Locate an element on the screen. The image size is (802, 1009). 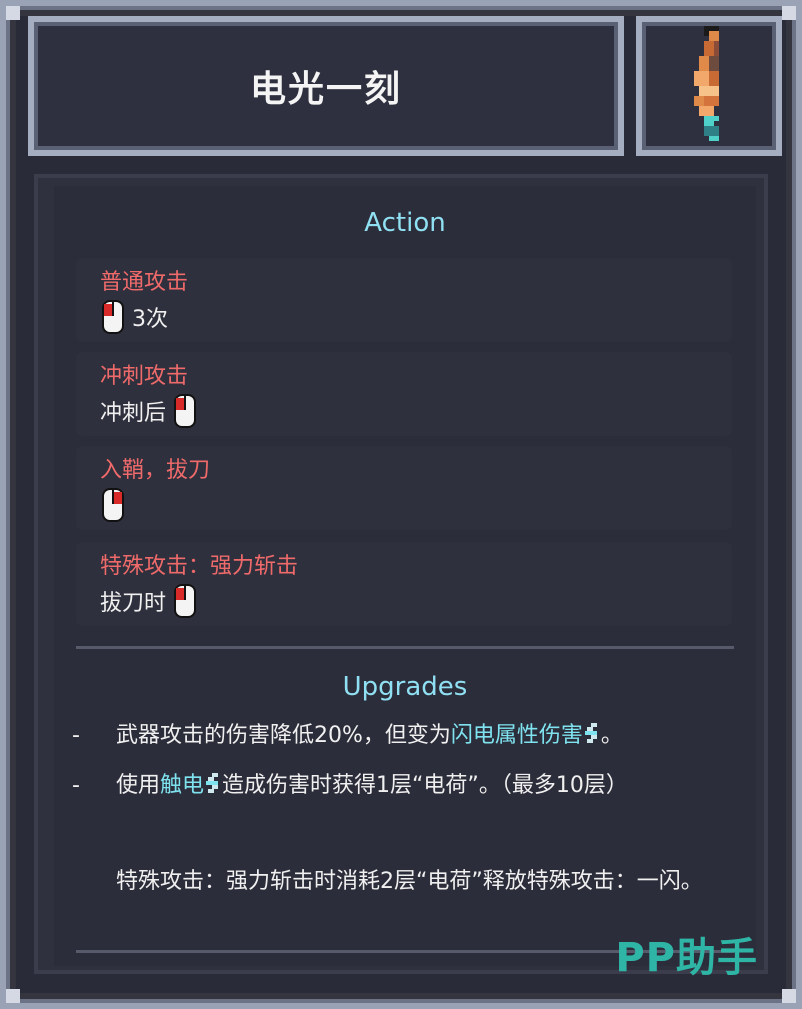
upgrade-text: 特殊攻击：强力斩击时消耗2层“电荷”释放特殊攻击：一闪。 is located at coordinates (426, 882).